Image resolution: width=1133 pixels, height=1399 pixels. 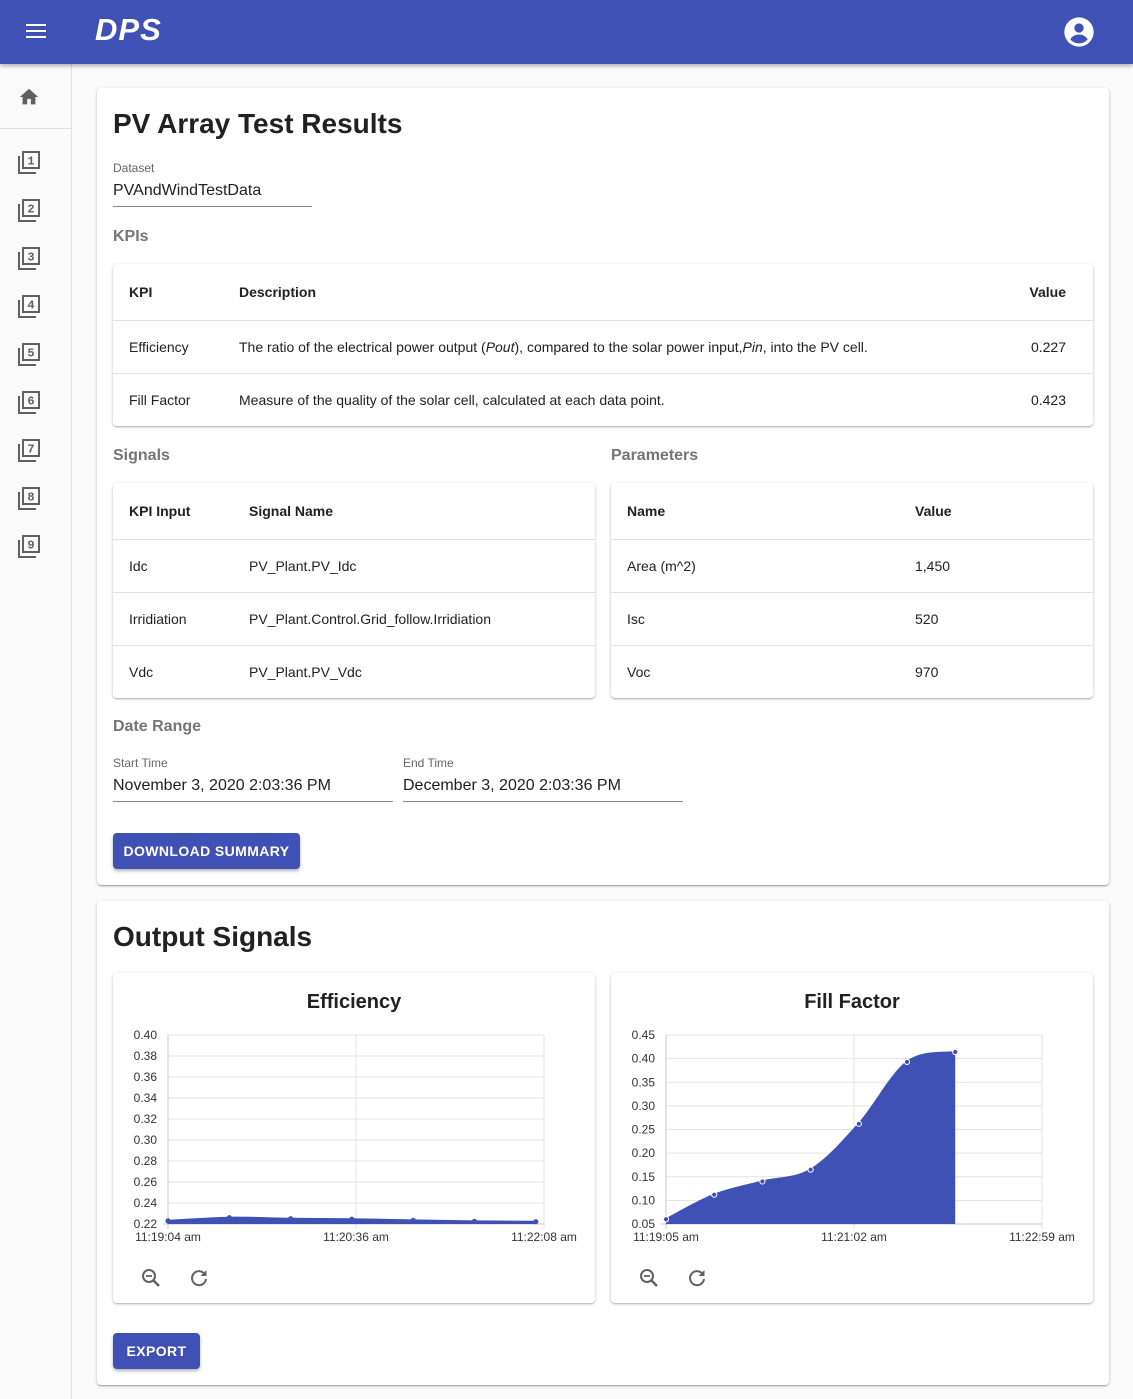 I want to click on sidebar-item-number: 9, so click(x=30, y=546).